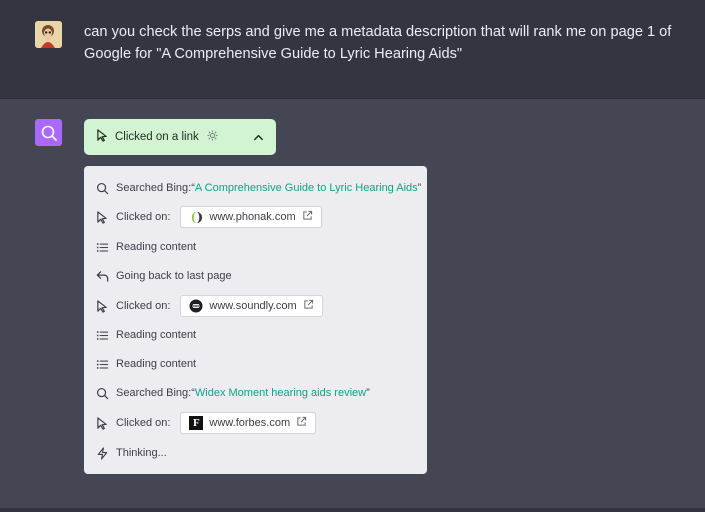 This screenshot has height=512, width=705. Describe the element at coordinates (196, 217) in the screenshot. I see `phonak-favicon` at that location.